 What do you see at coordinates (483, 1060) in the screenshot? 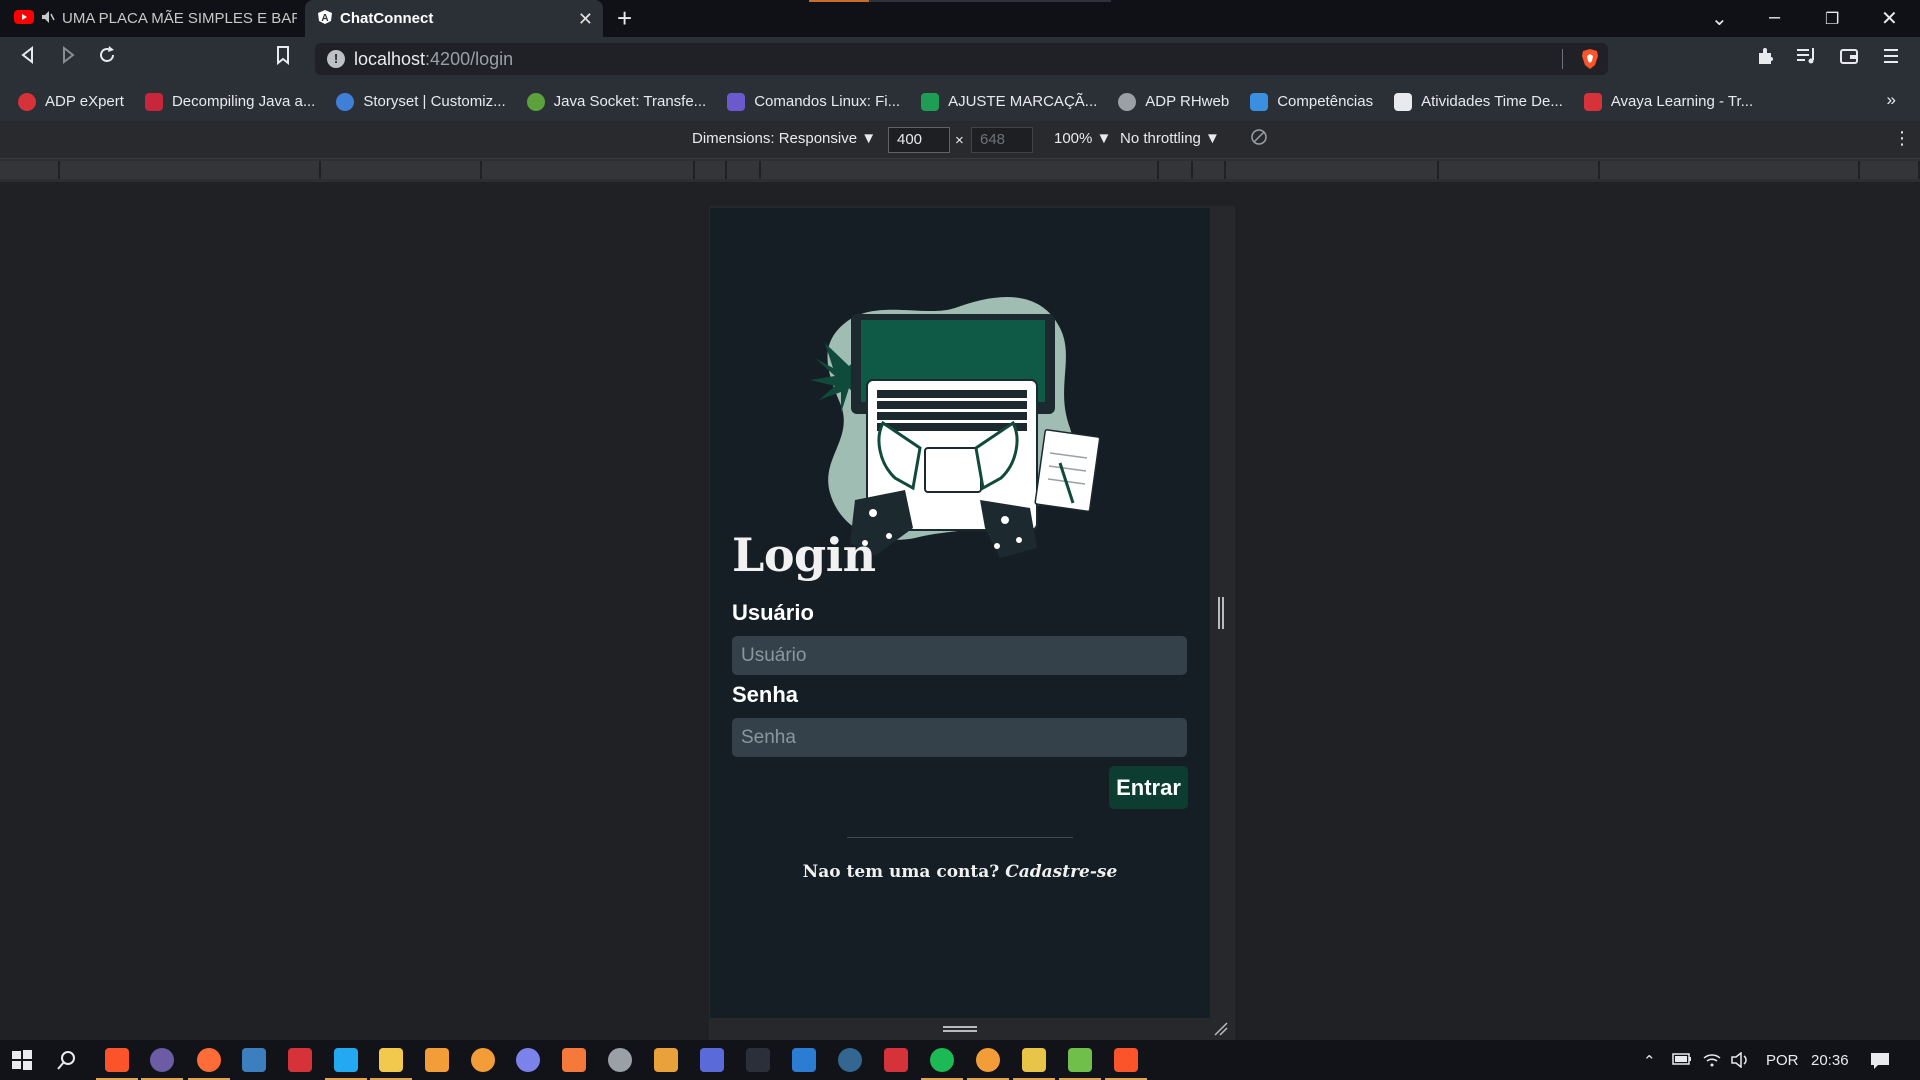
I see `sourcetree-icon` at bounding box center [483, 1060].